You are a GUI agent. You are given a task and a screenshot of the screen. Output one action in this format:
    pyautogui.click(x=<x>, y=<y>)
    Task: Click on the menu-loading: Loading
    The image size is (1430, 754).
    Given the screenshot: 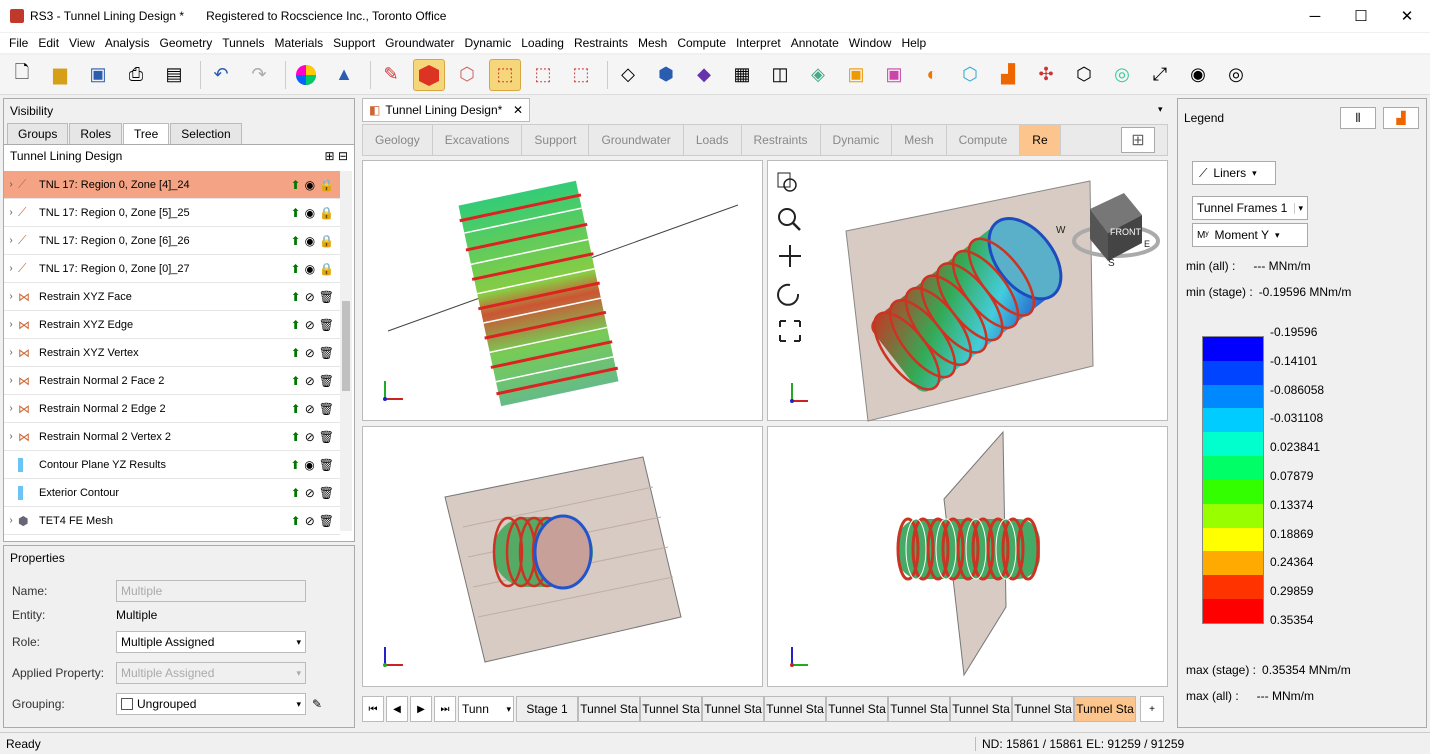 What is the action you would take?
    pyautogui.click(x=542, y=43)
    